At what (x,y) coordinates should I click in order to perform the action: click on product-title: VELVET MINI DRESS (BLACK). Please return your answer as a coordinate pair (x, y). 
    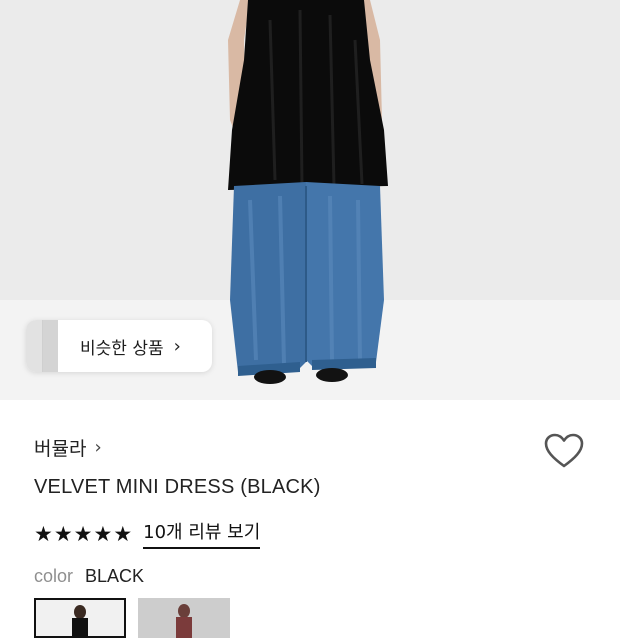
    Looking at the image, I should click on (177, 487).